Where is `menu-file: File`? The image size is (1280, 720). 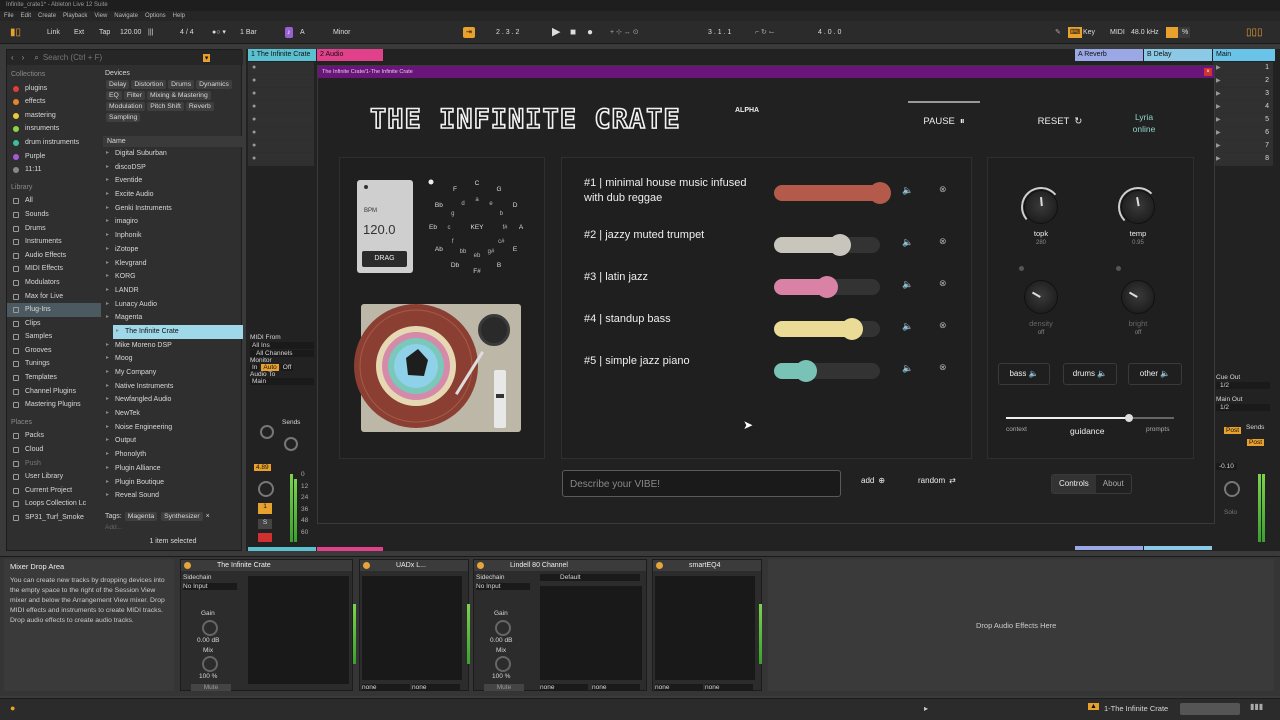 menu-file: File is located at coordinates (9, 16).